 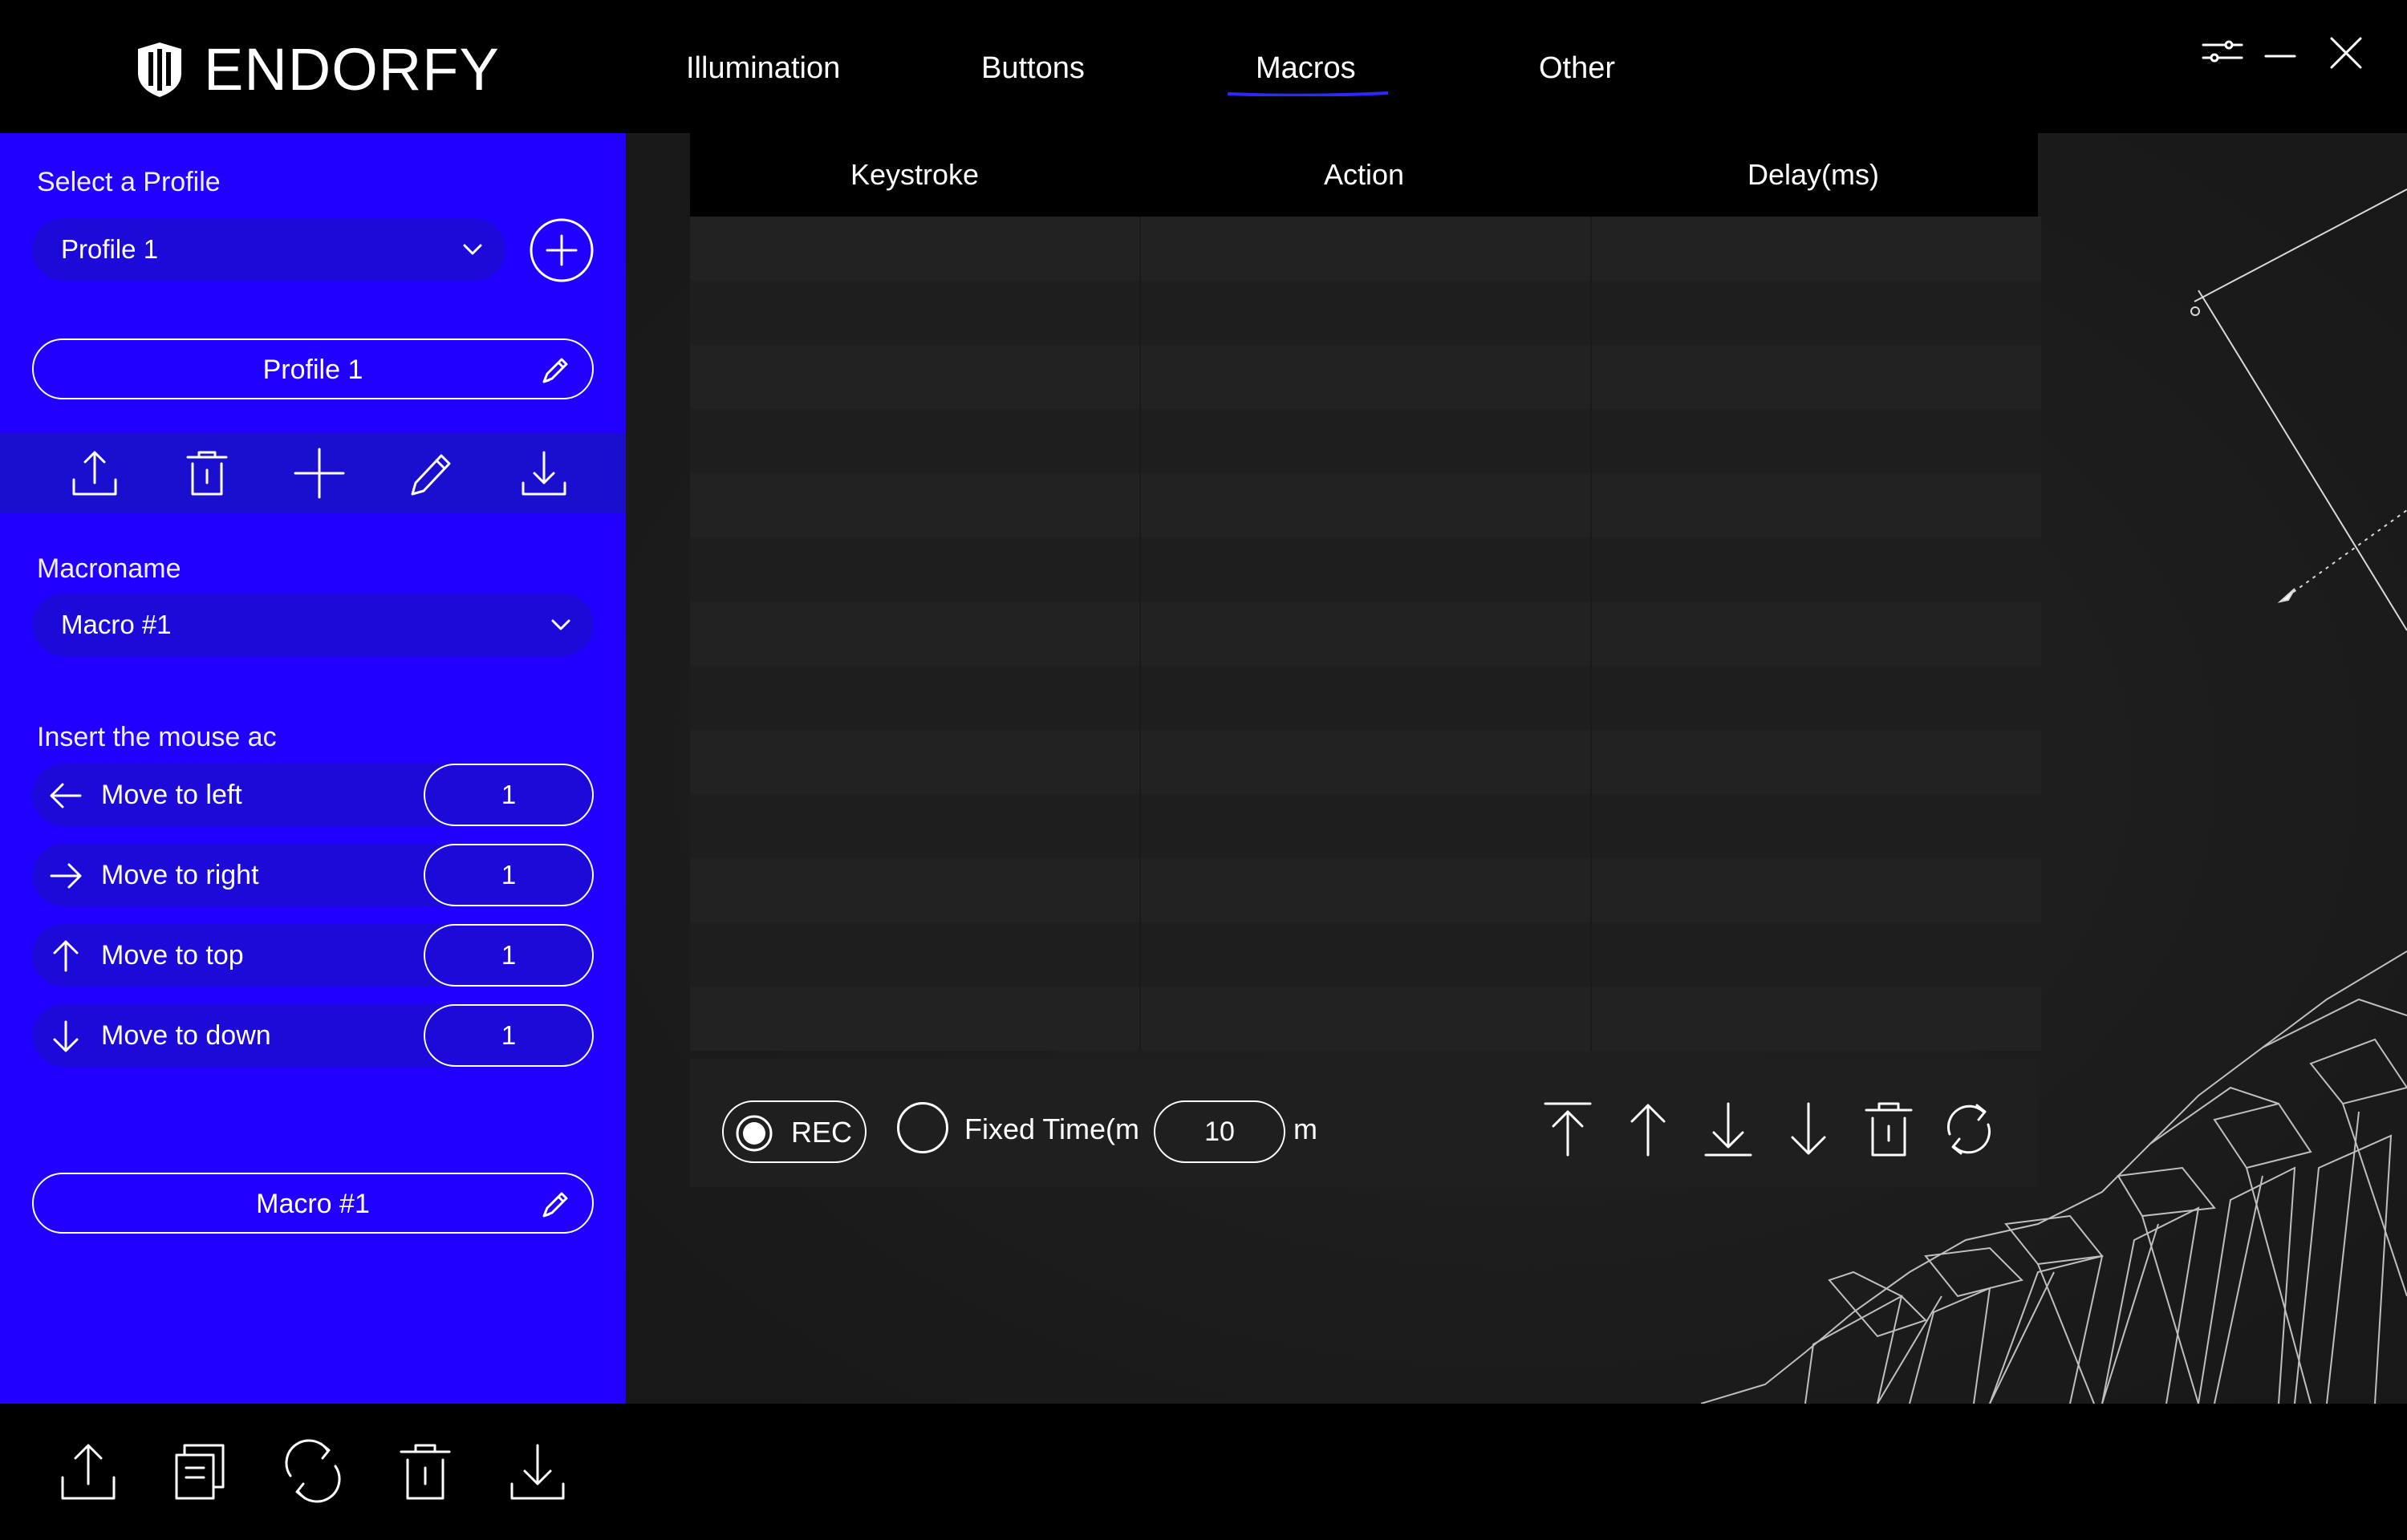 What do you see at coordinates (319, 473) in the screenshot?
I see `plus-icon` at bounding box center [319, 473].